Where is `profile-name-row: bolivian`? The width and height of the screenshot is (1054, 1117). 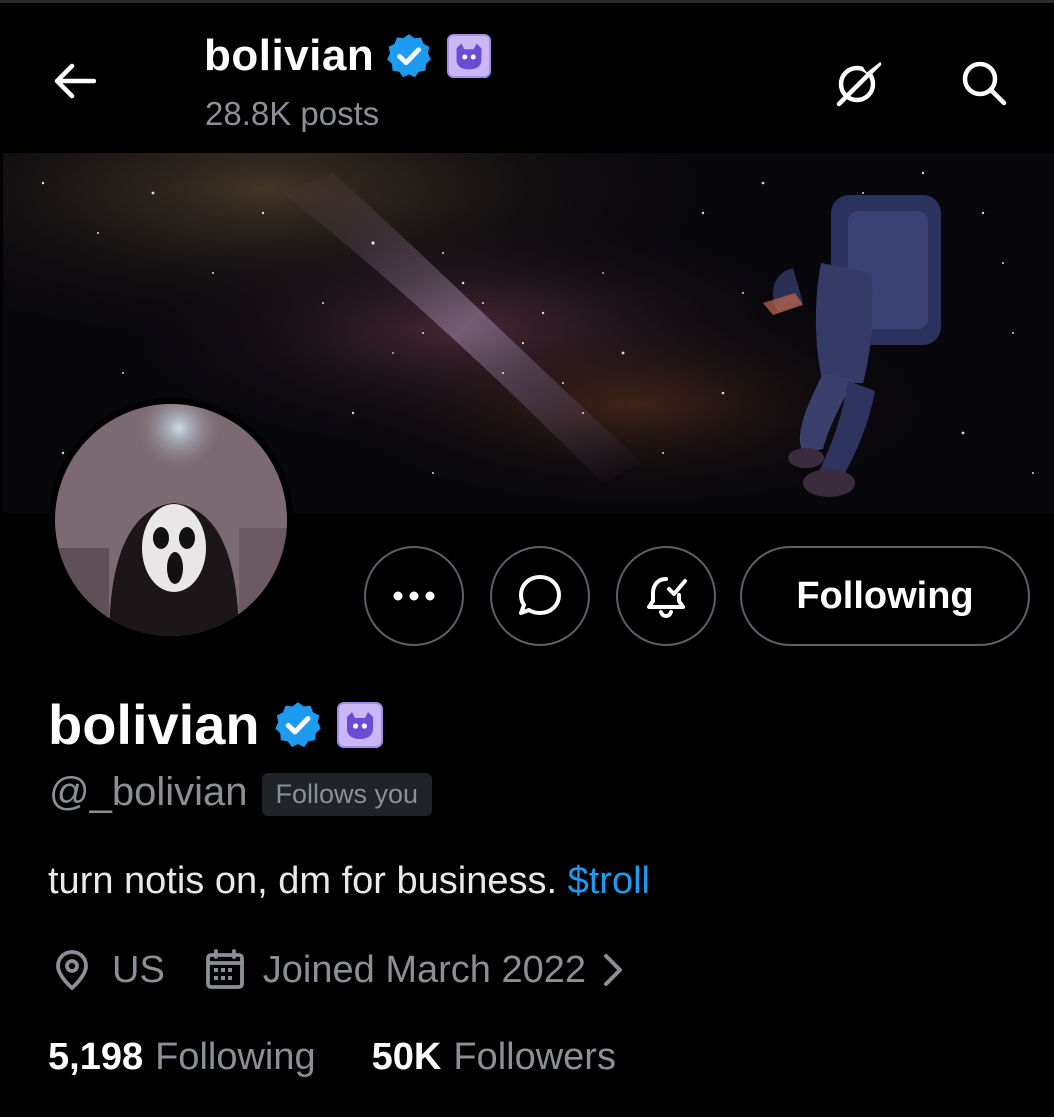 profile-name-row: bolivian is located at coordinates (216, 724).